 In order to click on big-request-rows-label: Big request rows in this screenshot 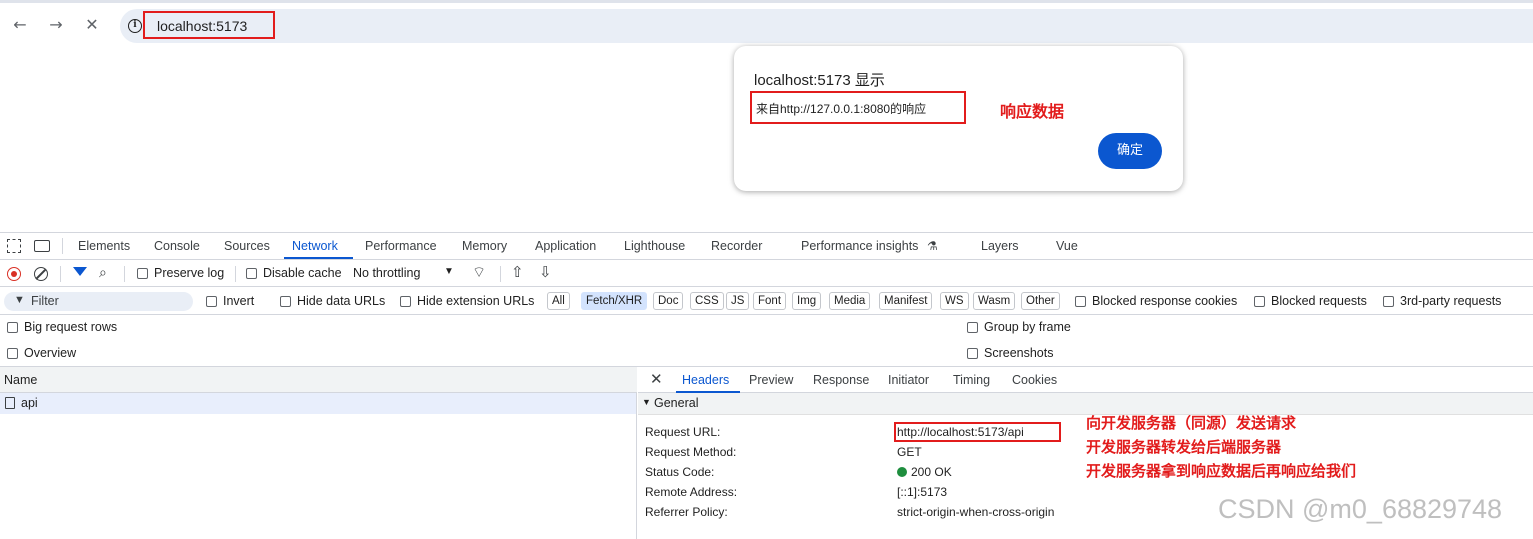, I will do `click(71, 327)`.